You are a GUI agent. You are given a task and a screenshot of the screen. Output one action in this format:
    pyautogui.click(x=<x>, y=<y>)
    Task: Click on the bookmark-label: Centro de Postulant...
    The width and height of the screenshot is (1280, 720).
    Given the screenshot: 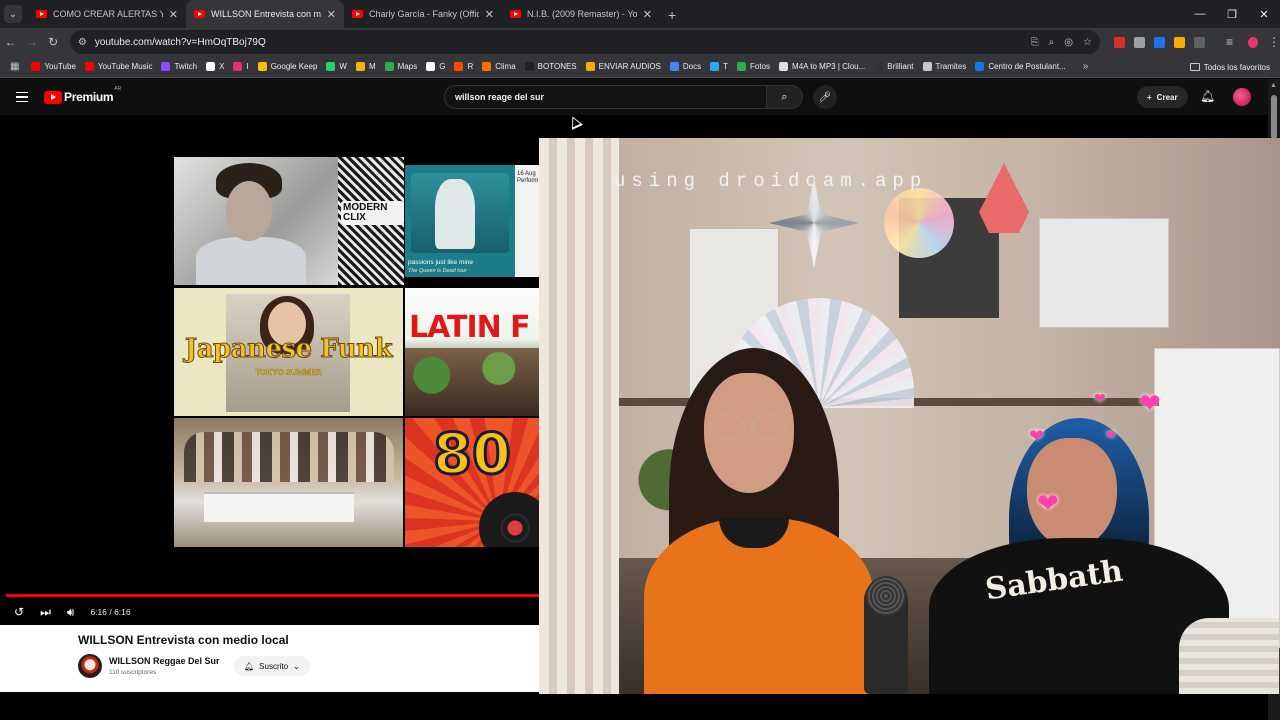 What is the action you would take?
    pyautogui.click(x=1027, y=66)
    